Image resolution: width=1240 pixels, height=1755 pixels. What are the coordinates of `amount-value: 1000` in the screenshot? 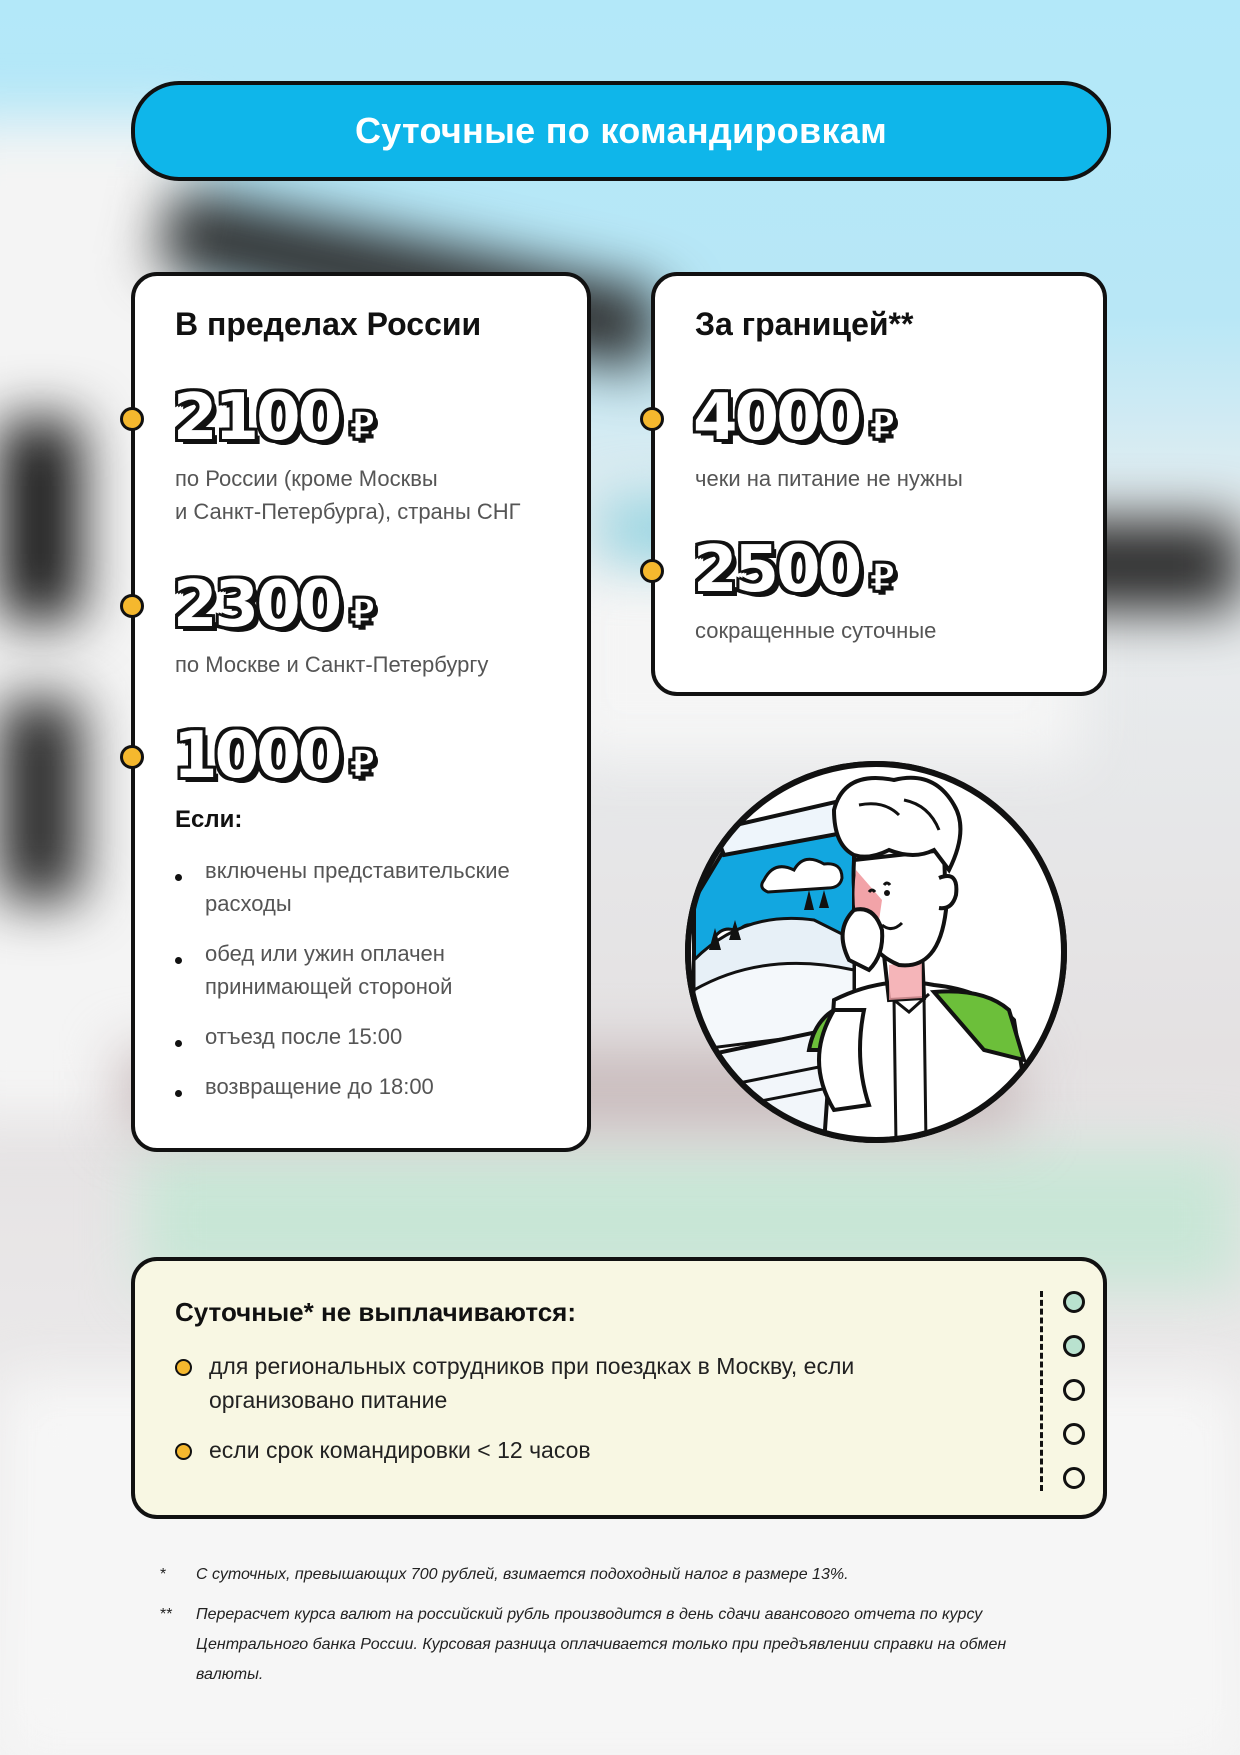 It's located at (257, 756).